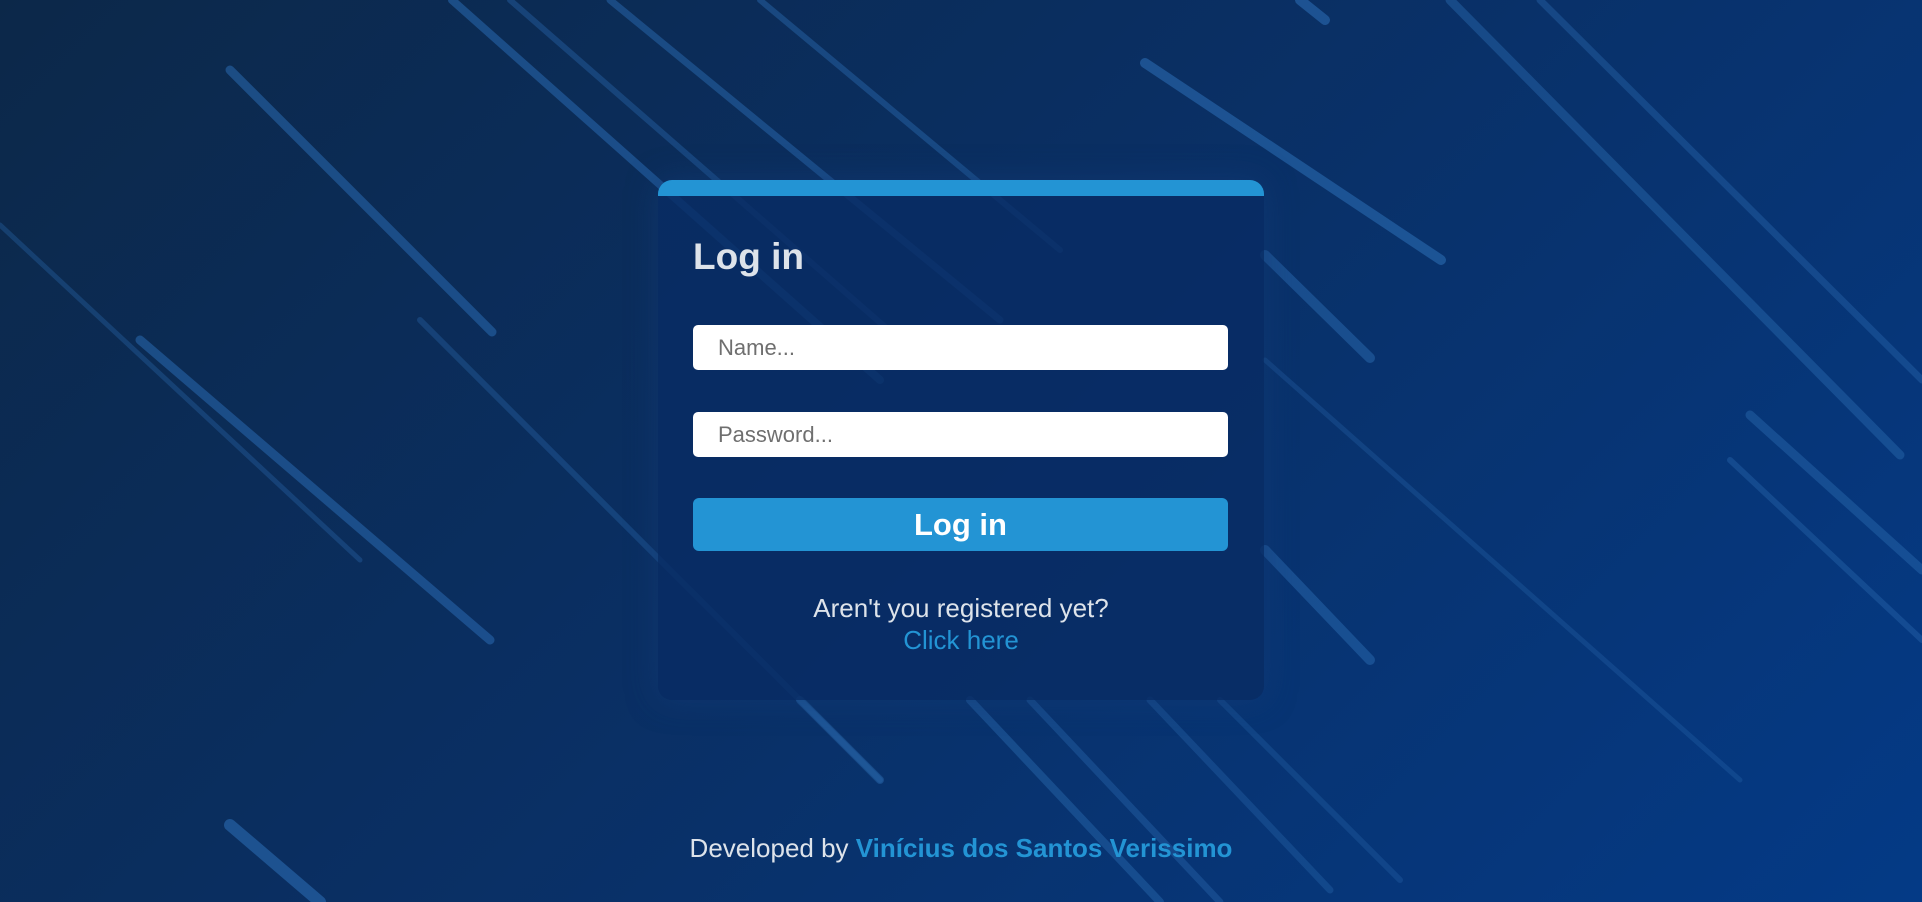 The height and width of the screenshot is (902, 1922). I want to click on register-section: Aren't you registered yet? Click here, so click(961, 624).